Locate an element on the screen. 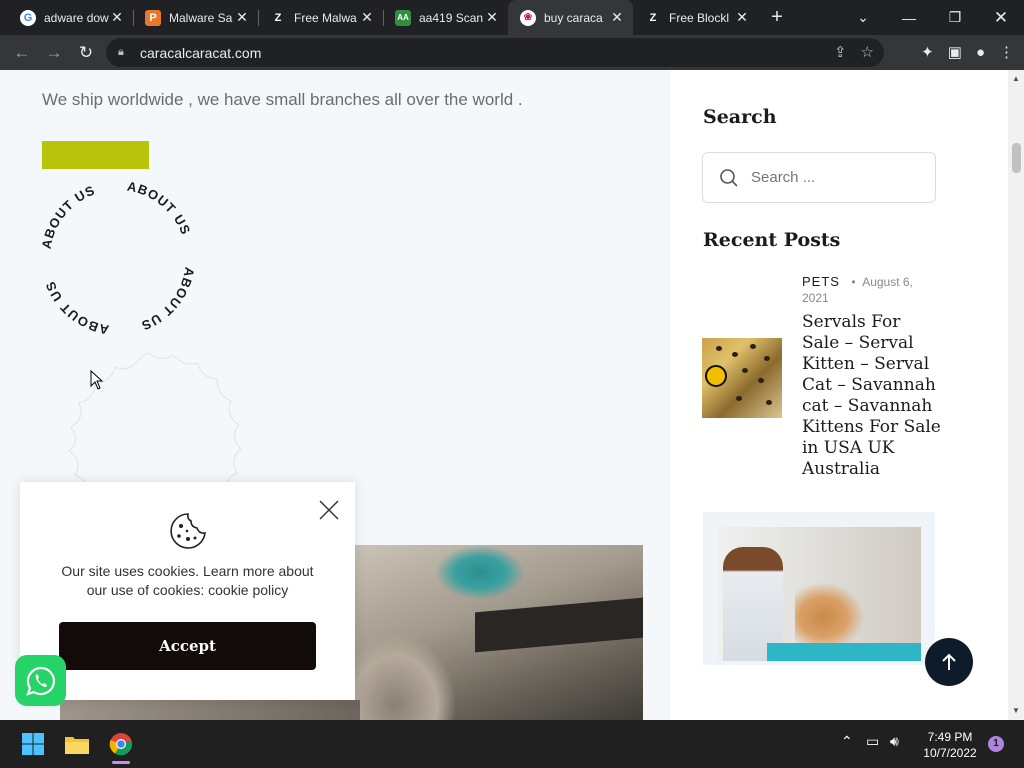 The image size is (1024, 768). tab-free-malware: Z Free Malwa ✕ is located at coordinates (320, 17).